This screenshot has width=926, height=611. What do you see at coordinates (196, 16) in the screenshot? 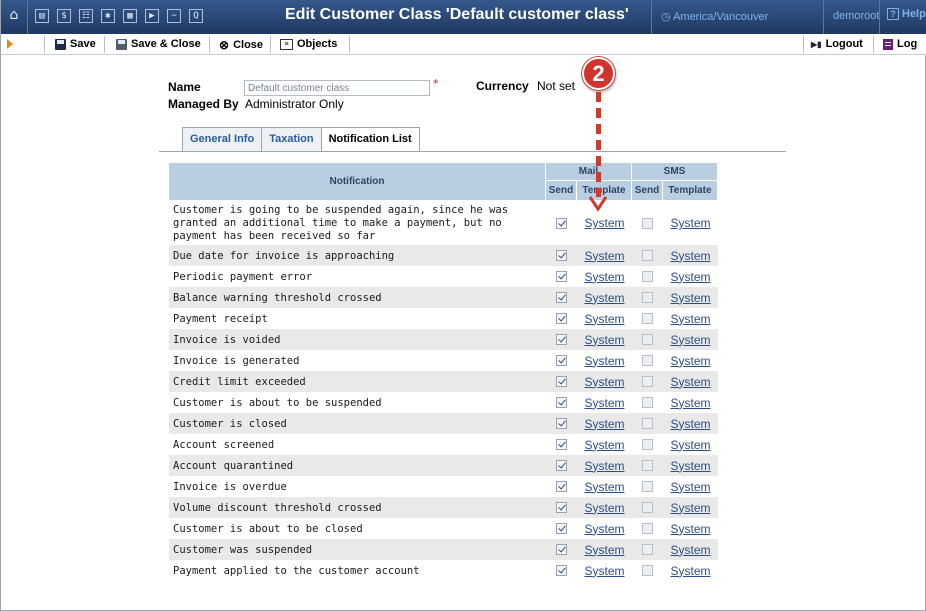
I see `search-icon: Q` at bounding box center [196, 16].